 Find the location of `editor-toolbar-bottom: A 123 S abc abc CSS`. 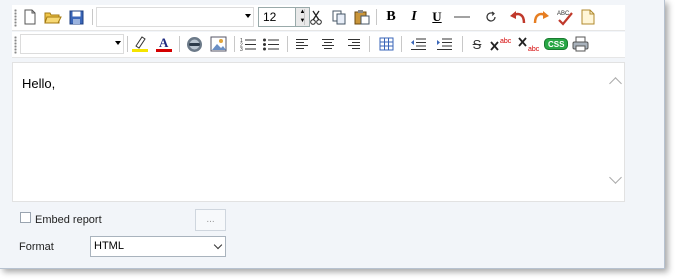

editor-toolbar-bottom: A 123 S abc abc CSS is located at coordinates (318, 45).